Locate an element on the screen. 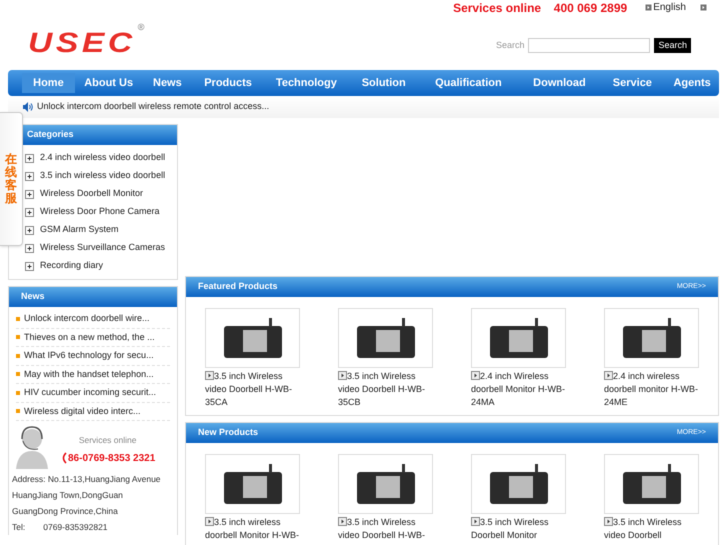 The image size is (727, 545). tel-label: Tel: is located at coordinates (19, 527).